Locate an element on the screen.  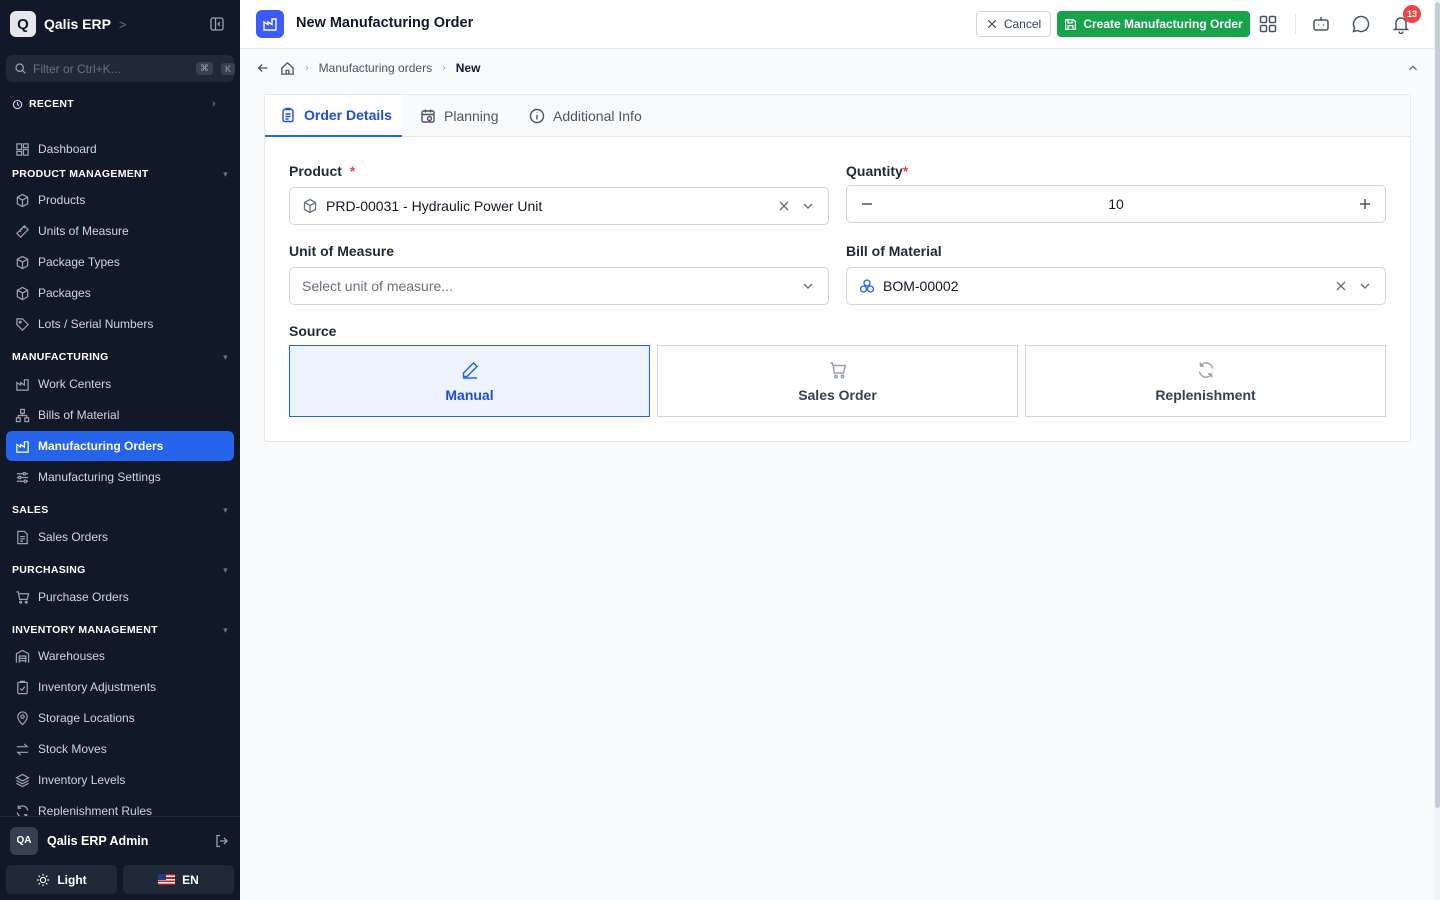
breadcrumb: › Manufacturing orders › New is located at coordinates (368, 68).